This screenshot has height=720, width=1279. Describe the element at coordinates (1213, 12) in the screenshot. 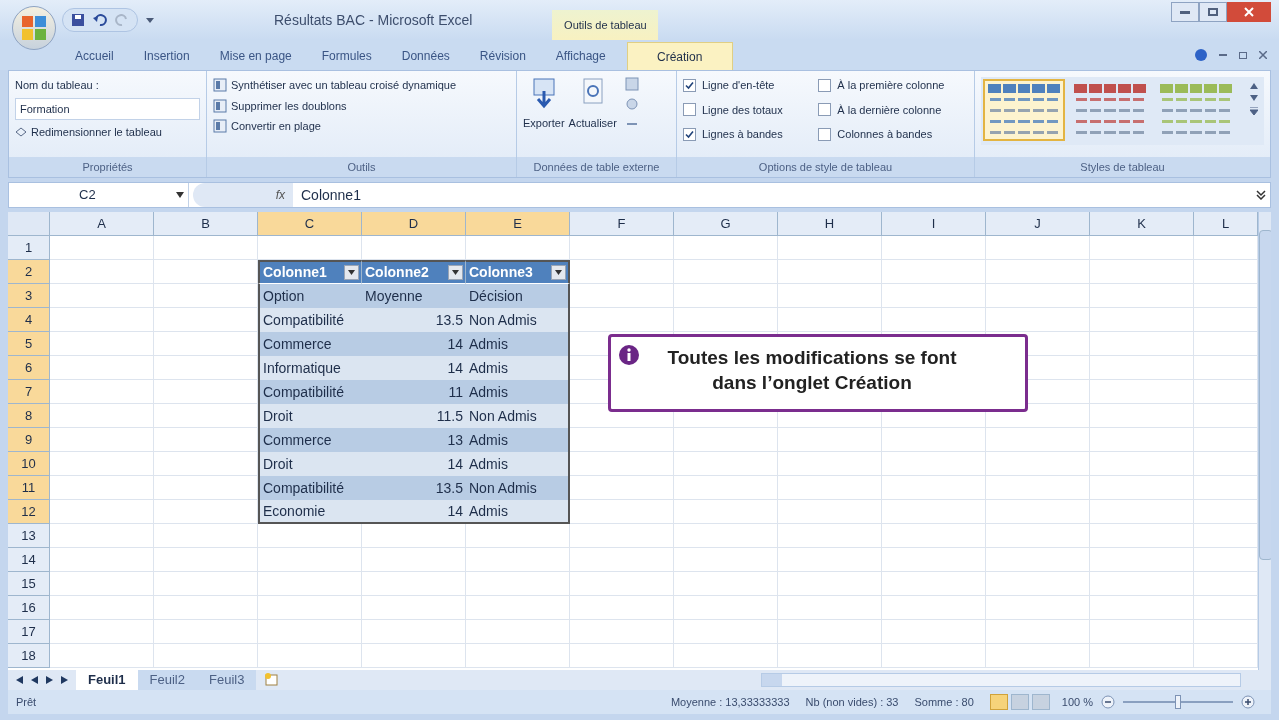

I see `maximize-button` at that location.